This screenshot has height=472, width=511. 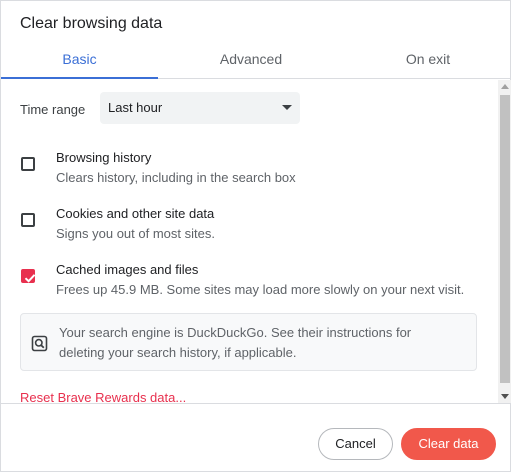 What do you see at coordinates (505, 86) in the screenshot?
I see `scroll-up-arrow-icon` at bounding box center [505, 86].